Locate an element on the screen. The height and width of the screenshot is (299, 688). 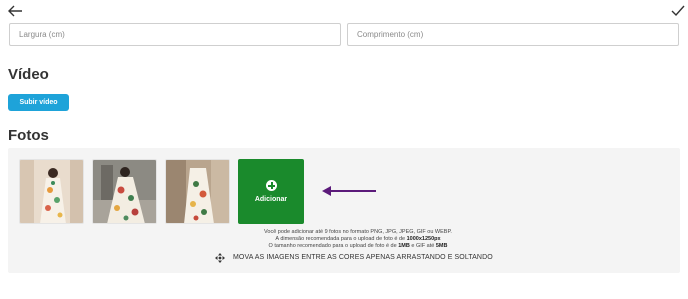
add-photo-button: Adicionar is located at coordinates (271, 191).